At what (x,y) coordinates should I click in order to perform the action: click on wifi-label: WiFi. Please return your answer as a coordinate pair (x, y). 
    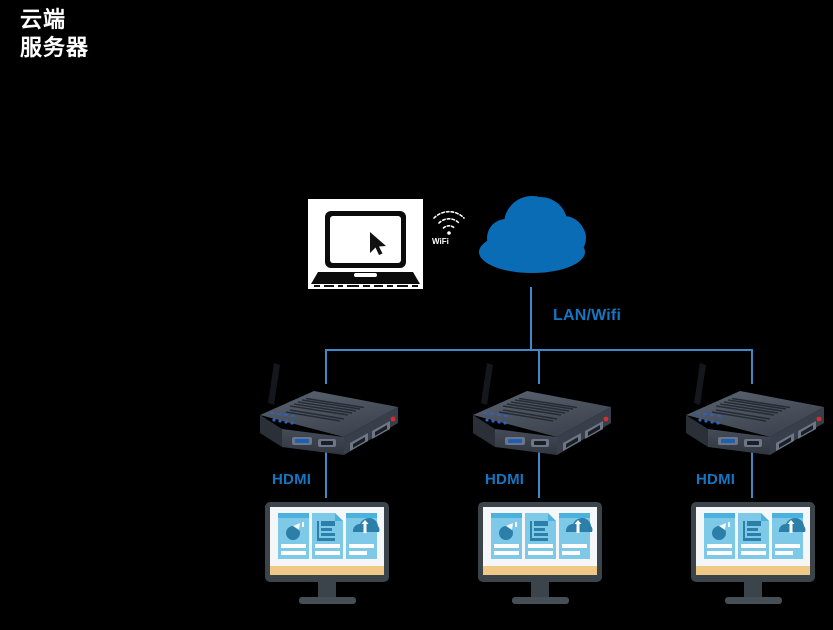
    Looking at the image, I should click on (440, 242).